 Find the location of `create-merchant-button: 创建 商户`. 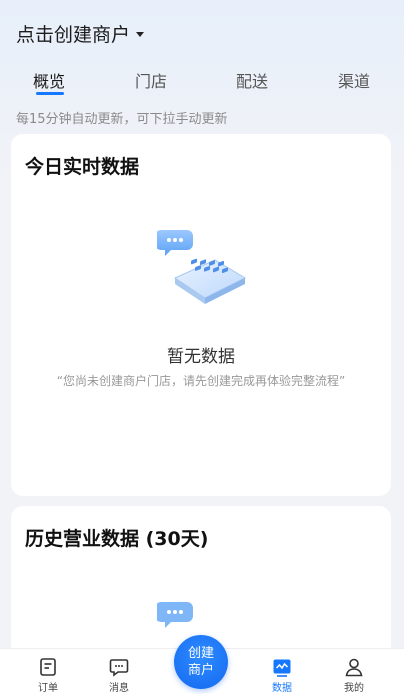

create-merchant-button: 创建 商户 is located at coordinates (201, 662).